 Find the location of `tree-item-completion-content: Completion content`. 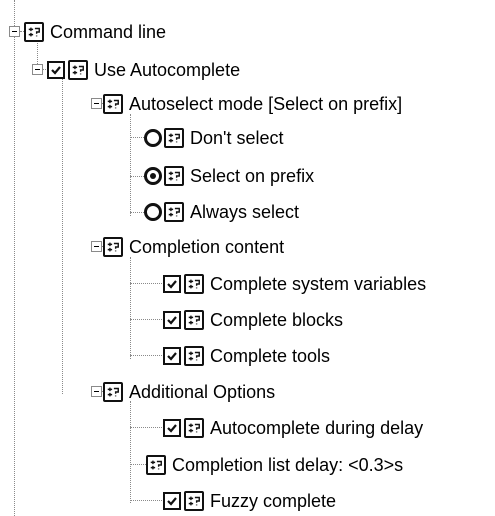

tree-item-completion-content: Completion content is located at coordinates (193, 247).